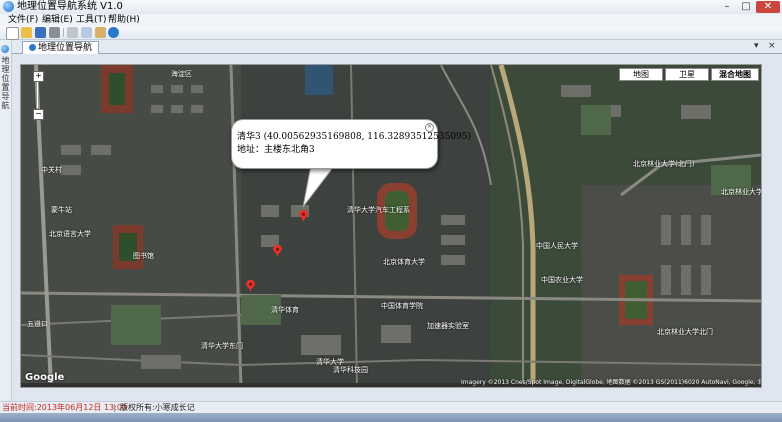  What do you see at coordinates (70, 6) in the screenshot?
I see `window-title: 地理位置导航系统 V1.0` at bounding box center [70, 6].